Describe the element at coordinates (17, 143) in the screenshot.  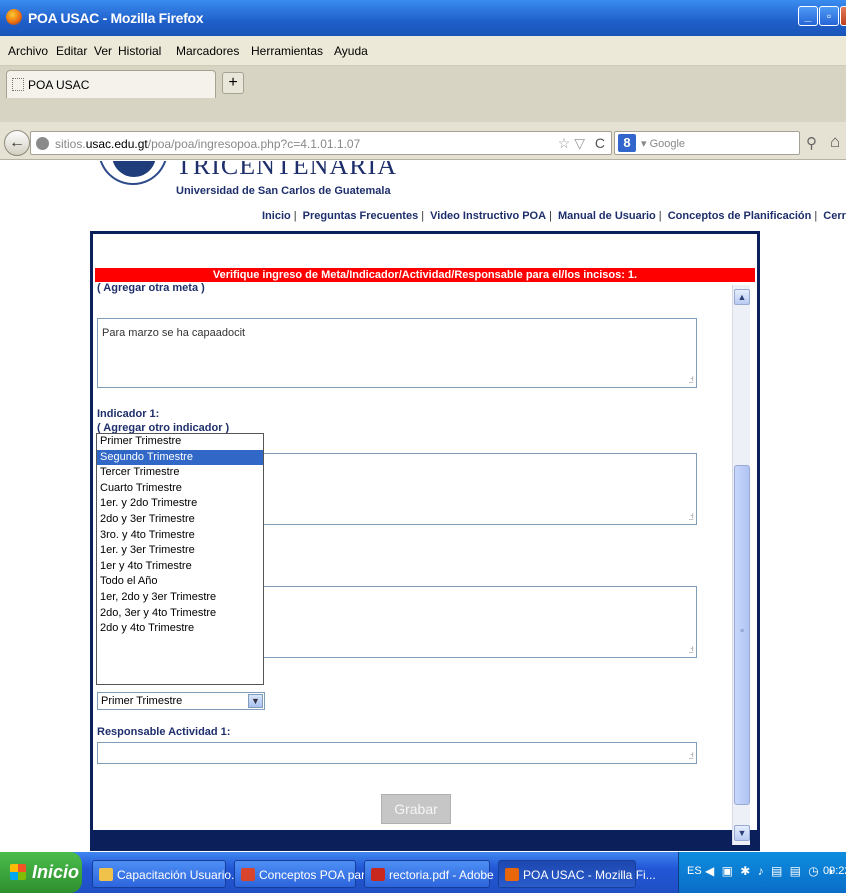
I see `back-button: ←` at that location.